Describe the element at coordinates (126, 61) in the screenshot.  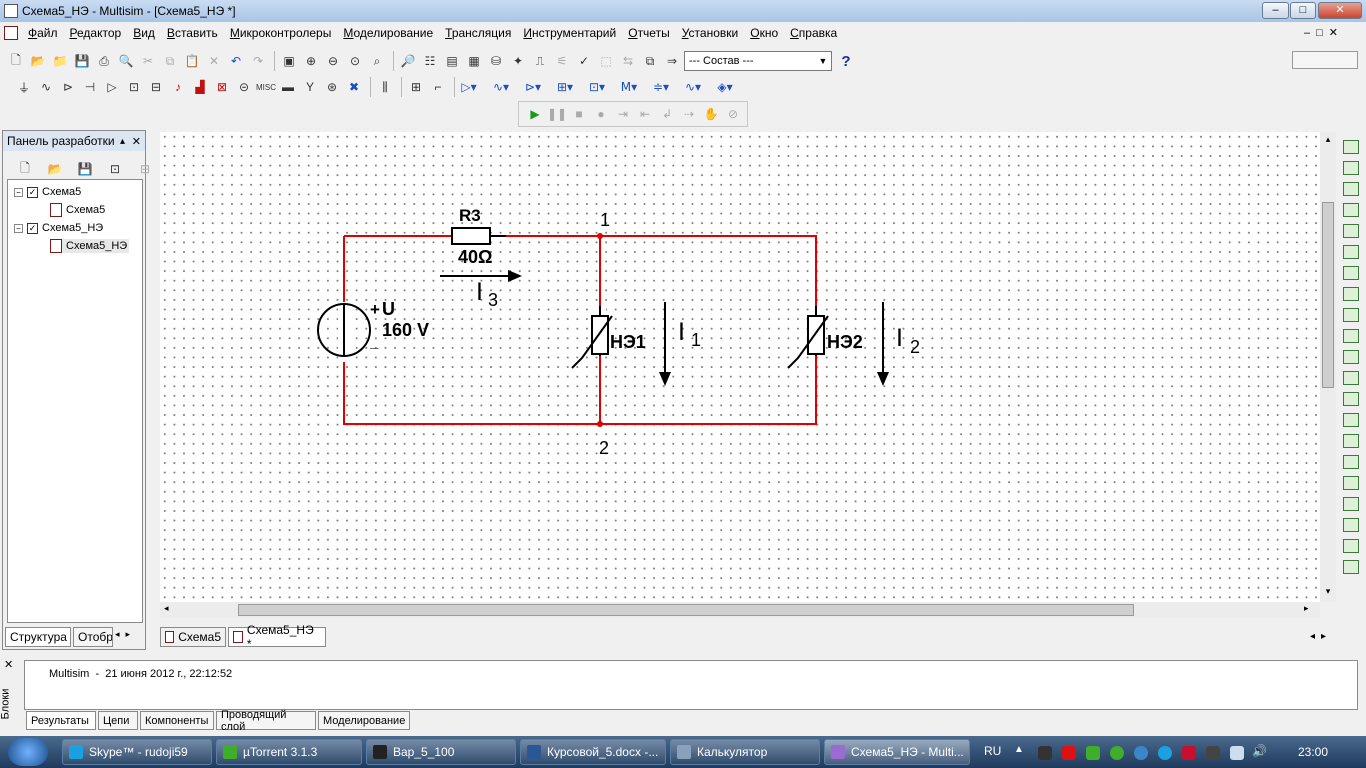
I see `print-preview-icon: 🔍` at that location.